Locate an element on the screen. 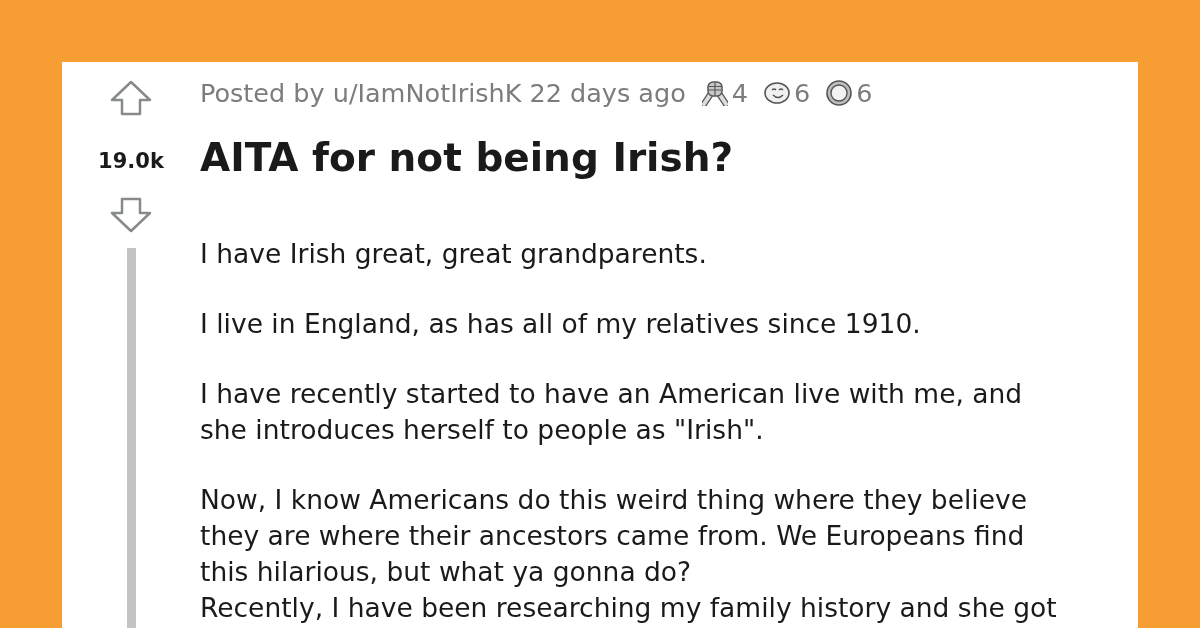 The image size is (1200, 628). up-arrow-icon is located at coordinates (131, 98).